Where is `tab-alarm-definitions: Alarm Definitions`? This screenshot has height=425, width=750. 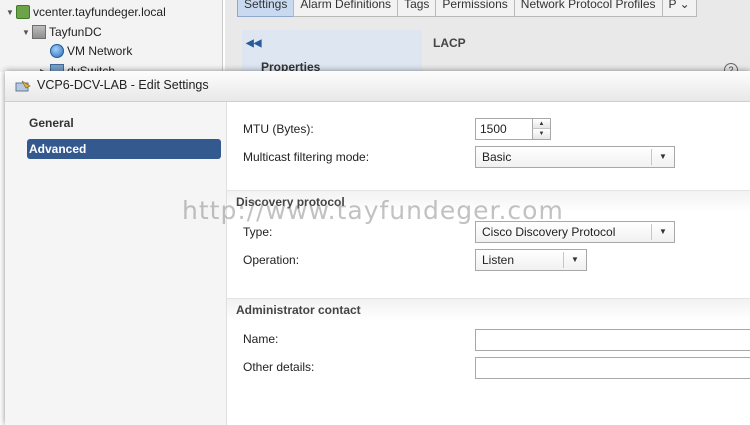
tab-alarm-definitions: Alarm Definitions is located at coordinates (346, 8).